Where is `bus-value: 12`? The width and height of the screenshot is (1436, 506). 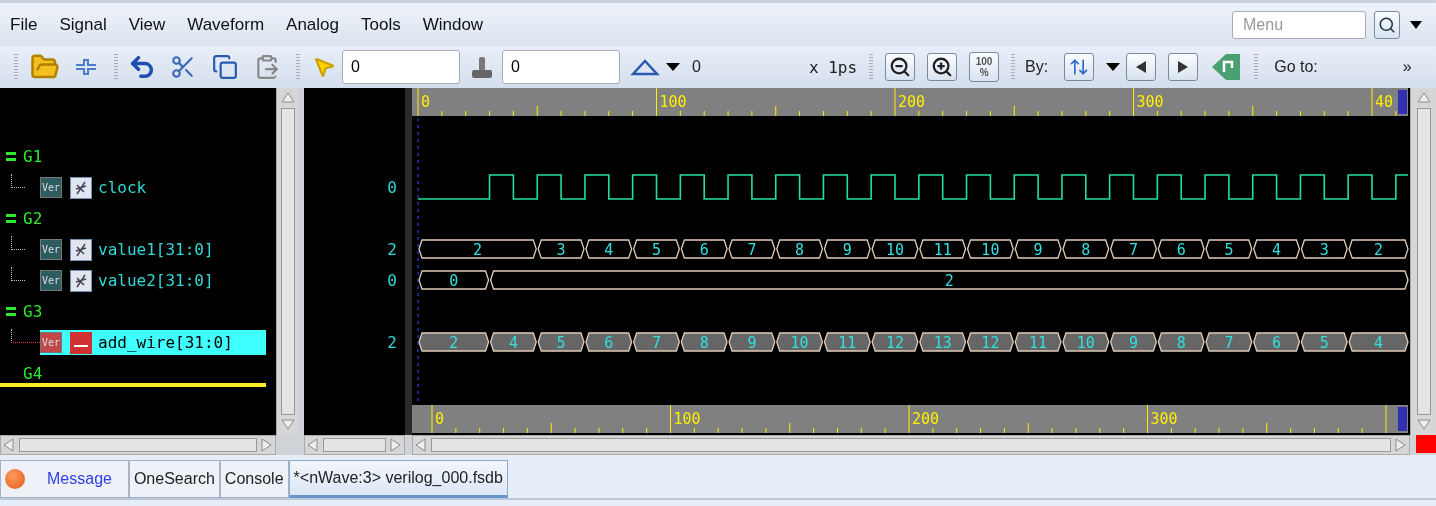 bus-value: 12 is located at coordinates (895, 343).